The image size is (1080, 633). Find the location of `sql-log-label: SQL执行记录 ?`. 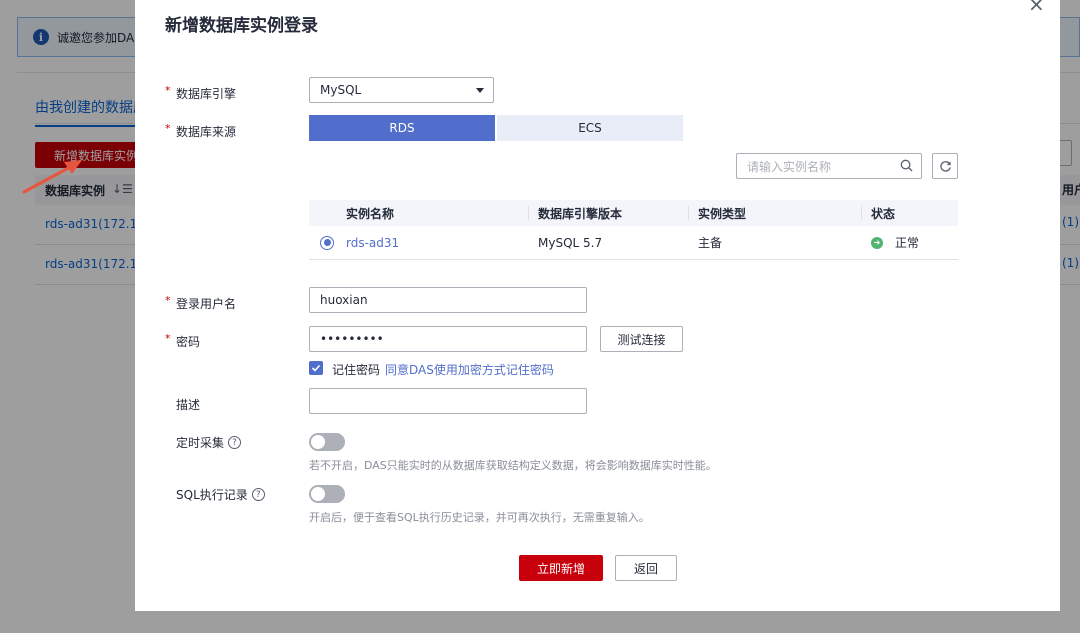

sql-log-label: SQL执行记录 ? is located at coordinates (220, 494).